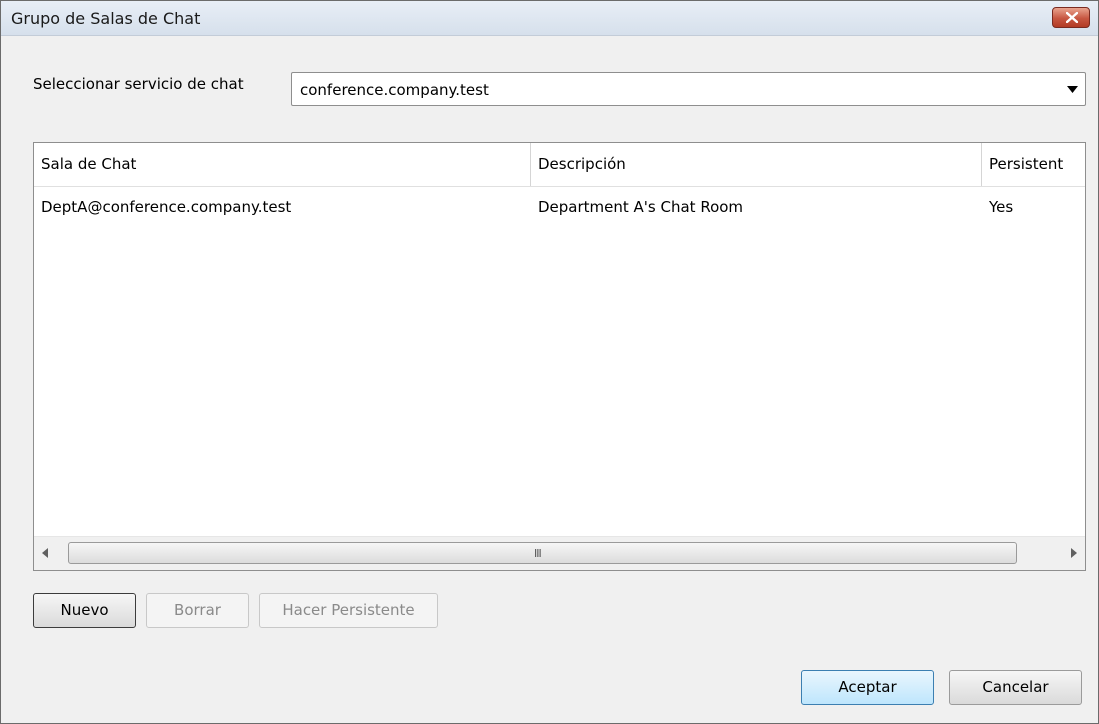 The height and width of the screenshot is (724, 1099). What do you see at coordinates (84, 610) in the screenshot?
I see `new-button: Nuevo` at bounding box center [84, 610].